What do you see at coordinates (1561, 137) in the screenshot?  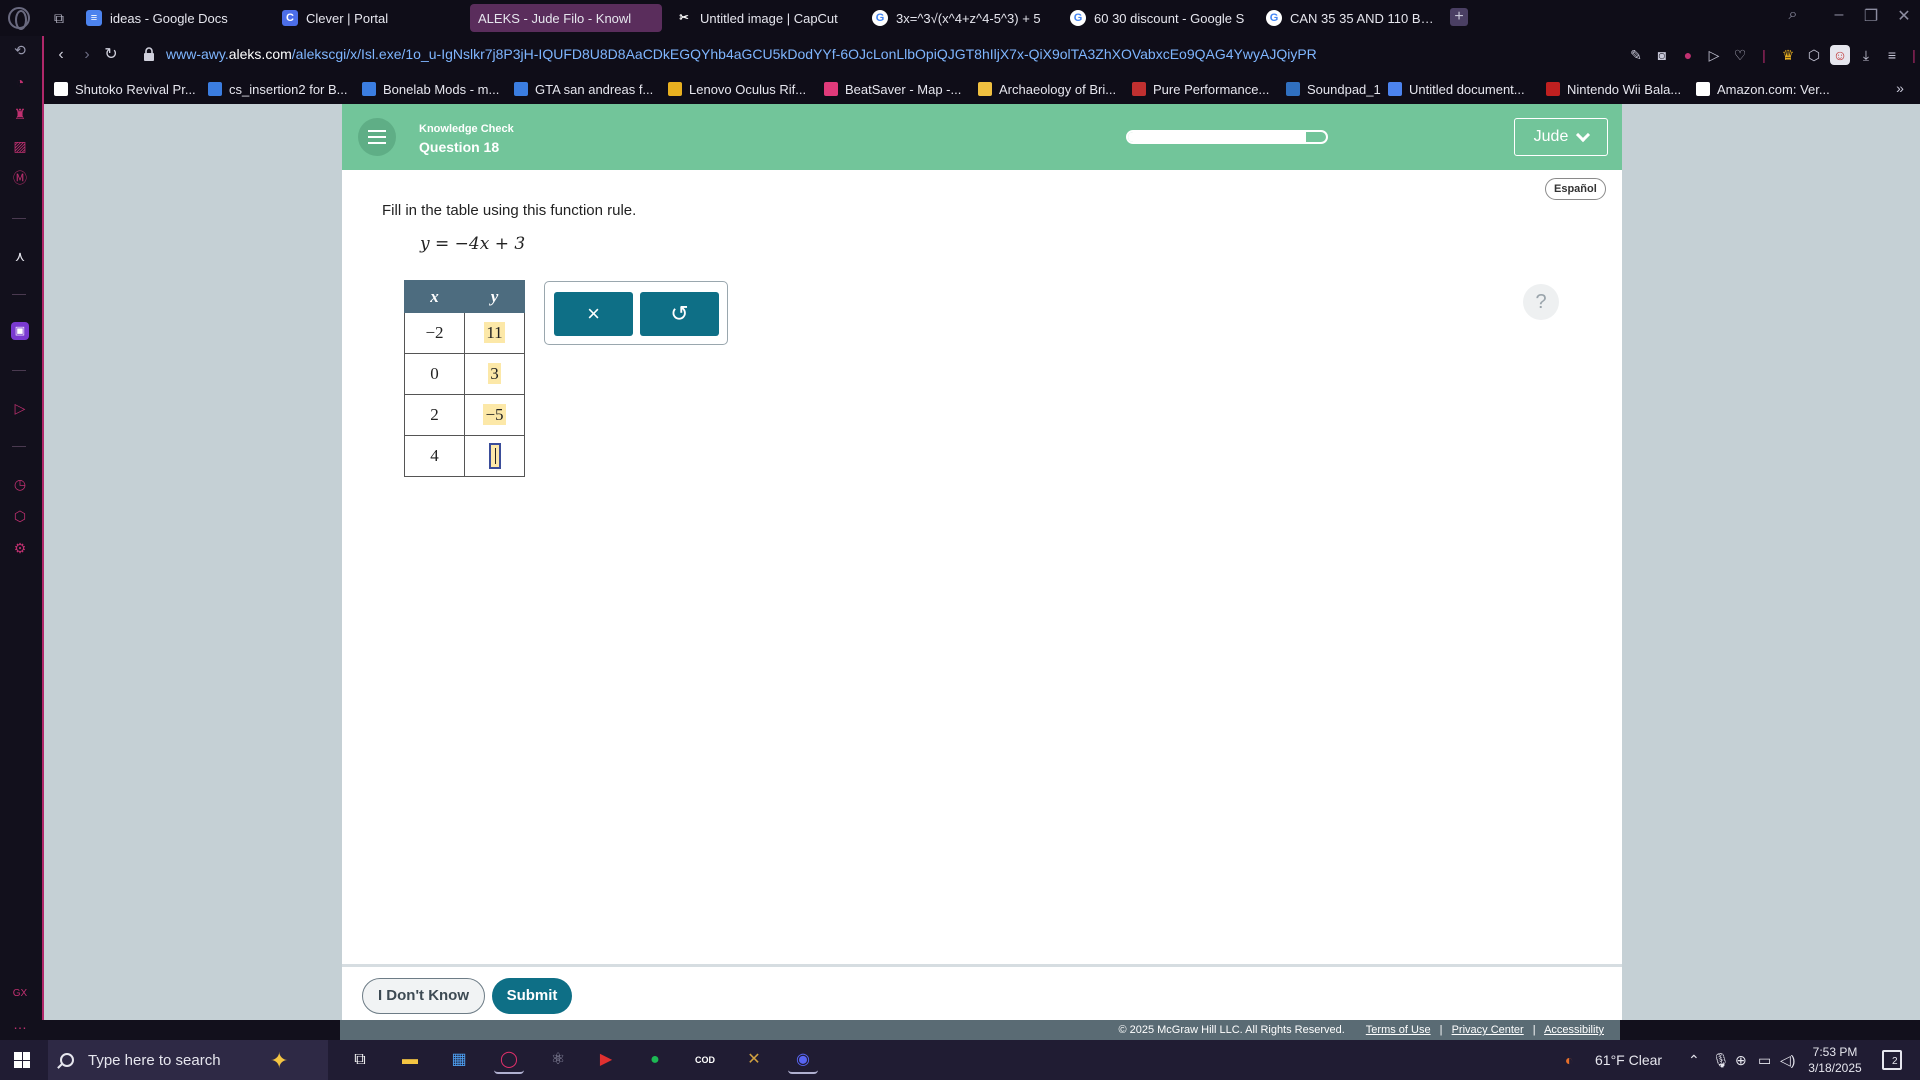 I see `user-menu-button: Jude` at bounding box center [1561, 137].